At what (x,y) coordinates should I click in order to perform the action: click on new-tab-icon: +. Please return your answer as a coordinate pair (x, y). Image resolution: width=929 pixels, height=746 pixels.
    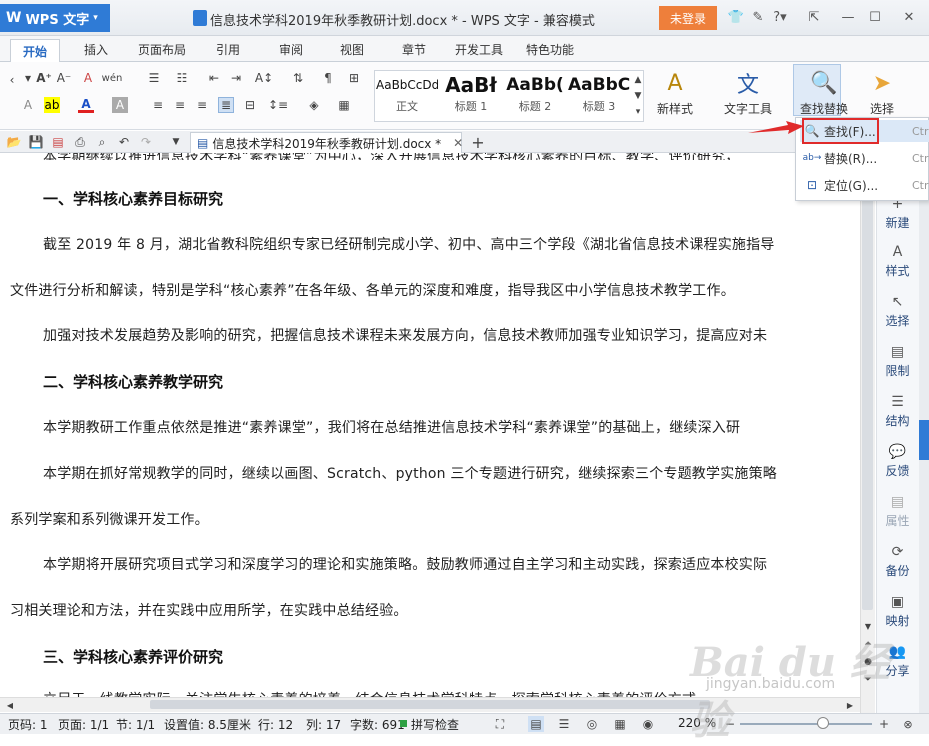
    Looking at the image, I should click on (478, 142).